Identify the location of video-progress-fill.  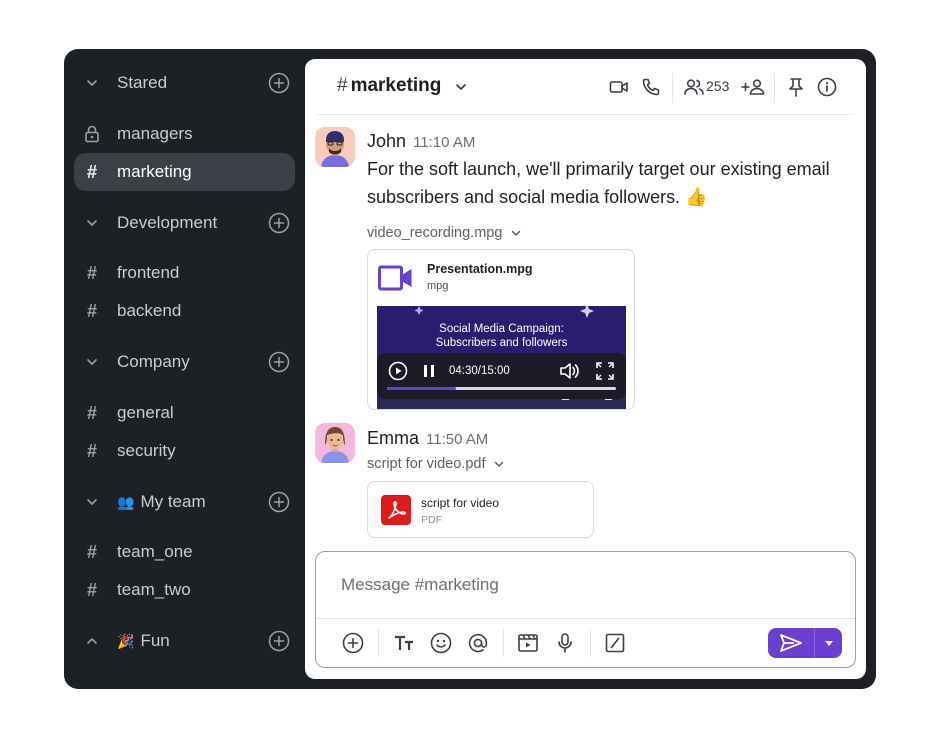
(421, 388).